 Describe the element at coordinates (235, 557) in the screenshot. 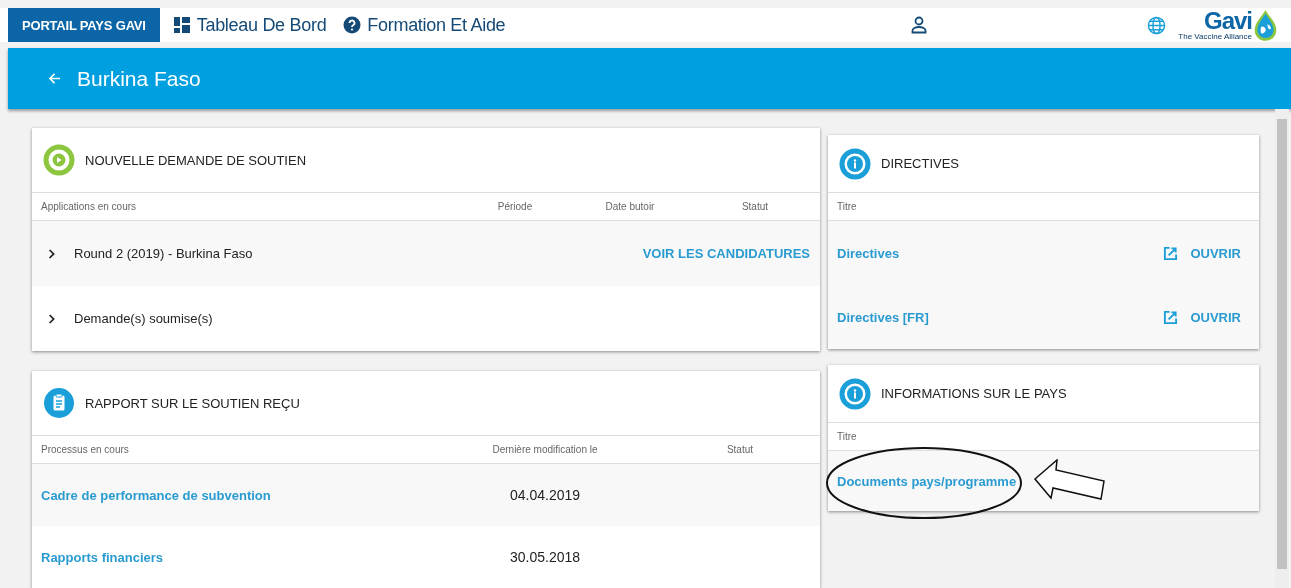

I see `report-link: Rapports financiers` at that location.